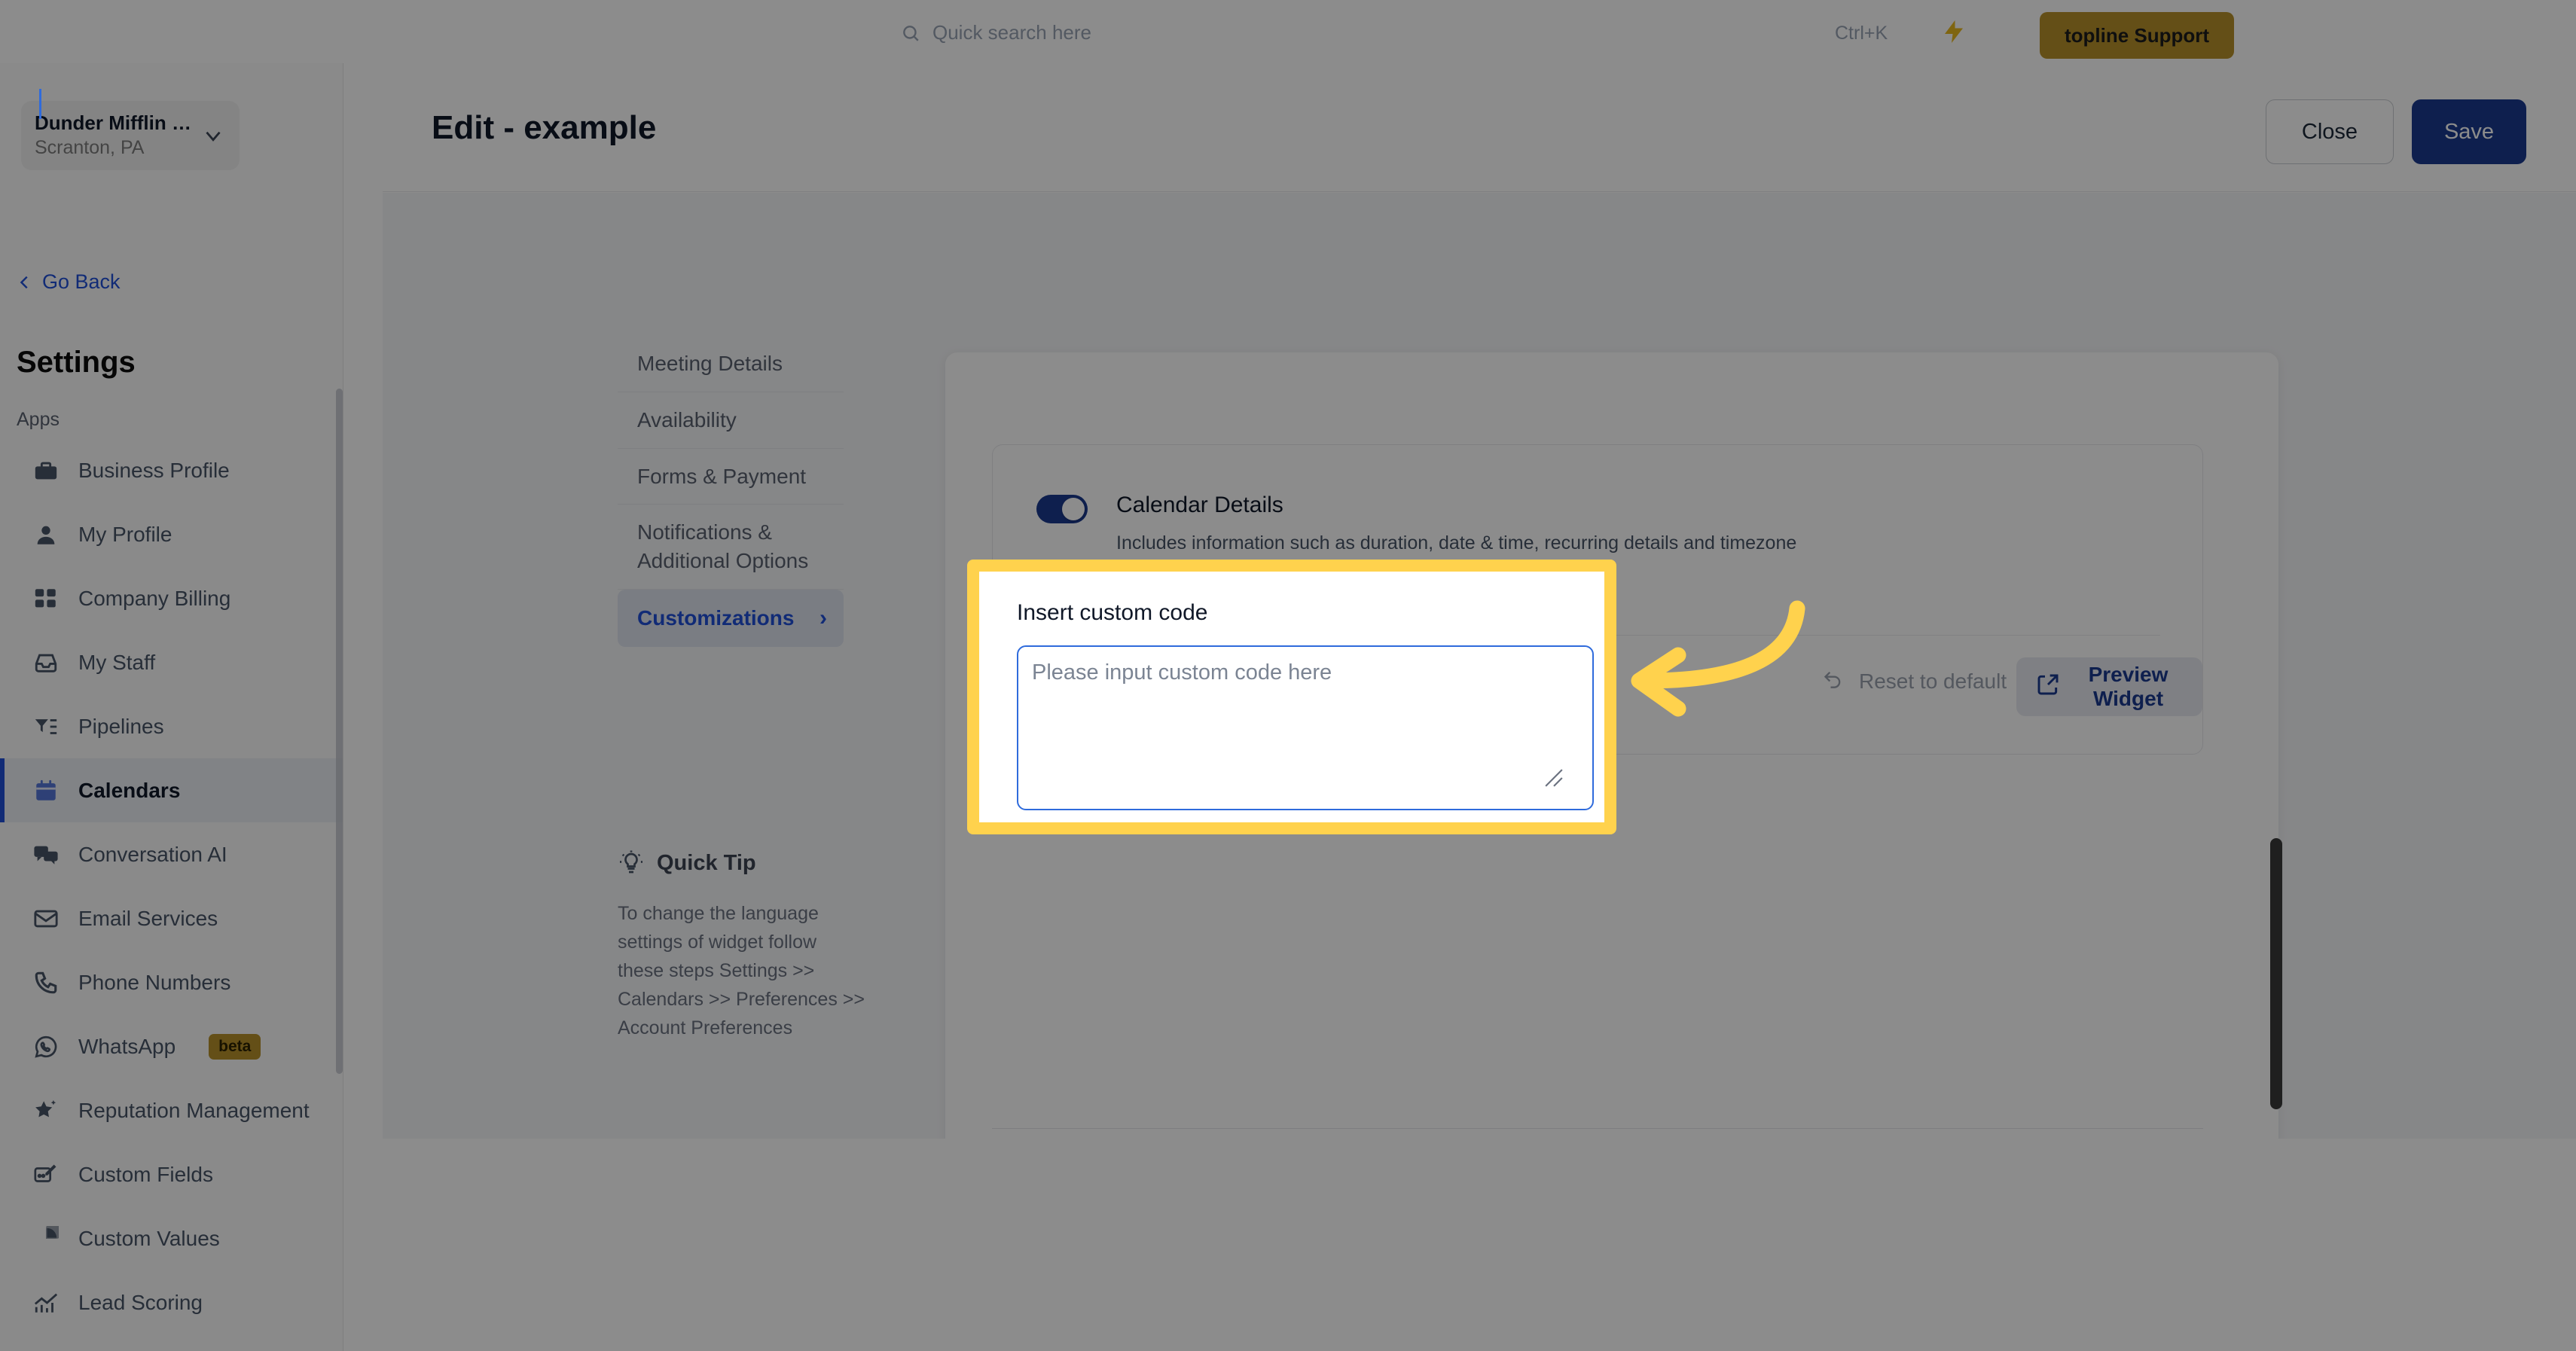  I want to click on sidebar-item-calendars: Calendars, so click(172, 790).